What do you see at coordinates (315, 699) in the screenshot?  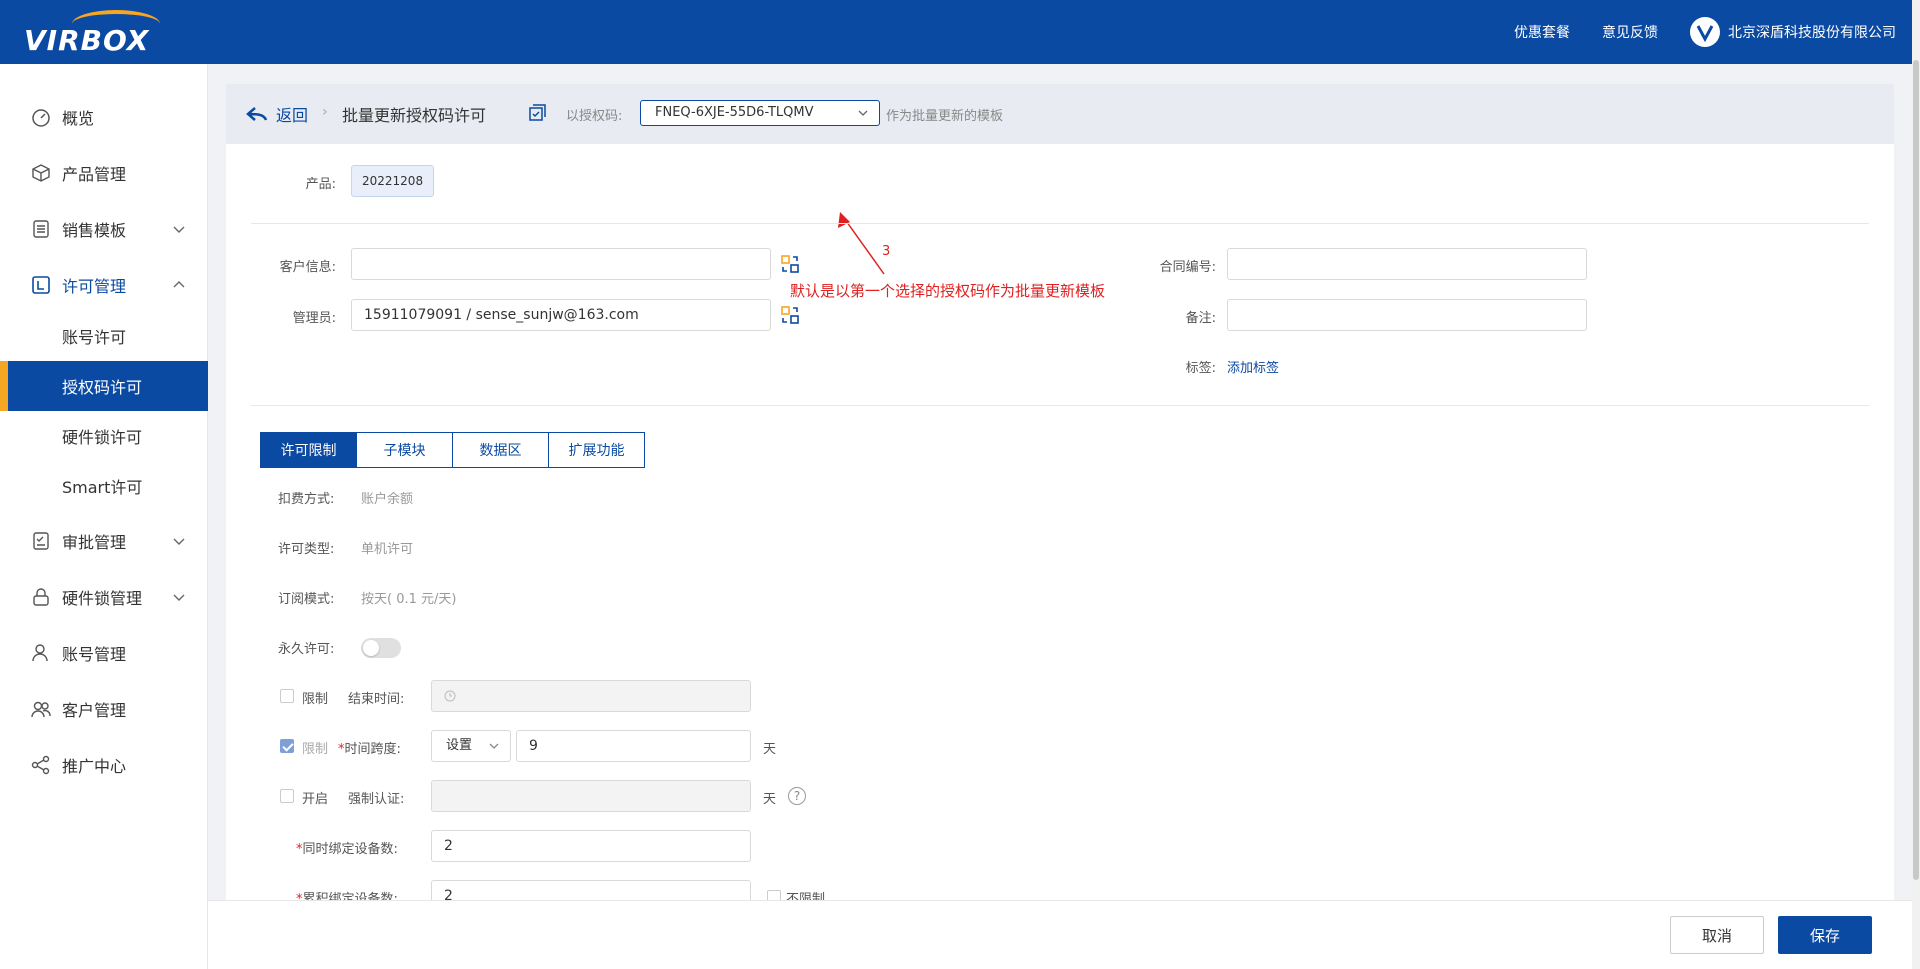 I see `end-time-limit-label: 限制` at bounding box center [315, 699].